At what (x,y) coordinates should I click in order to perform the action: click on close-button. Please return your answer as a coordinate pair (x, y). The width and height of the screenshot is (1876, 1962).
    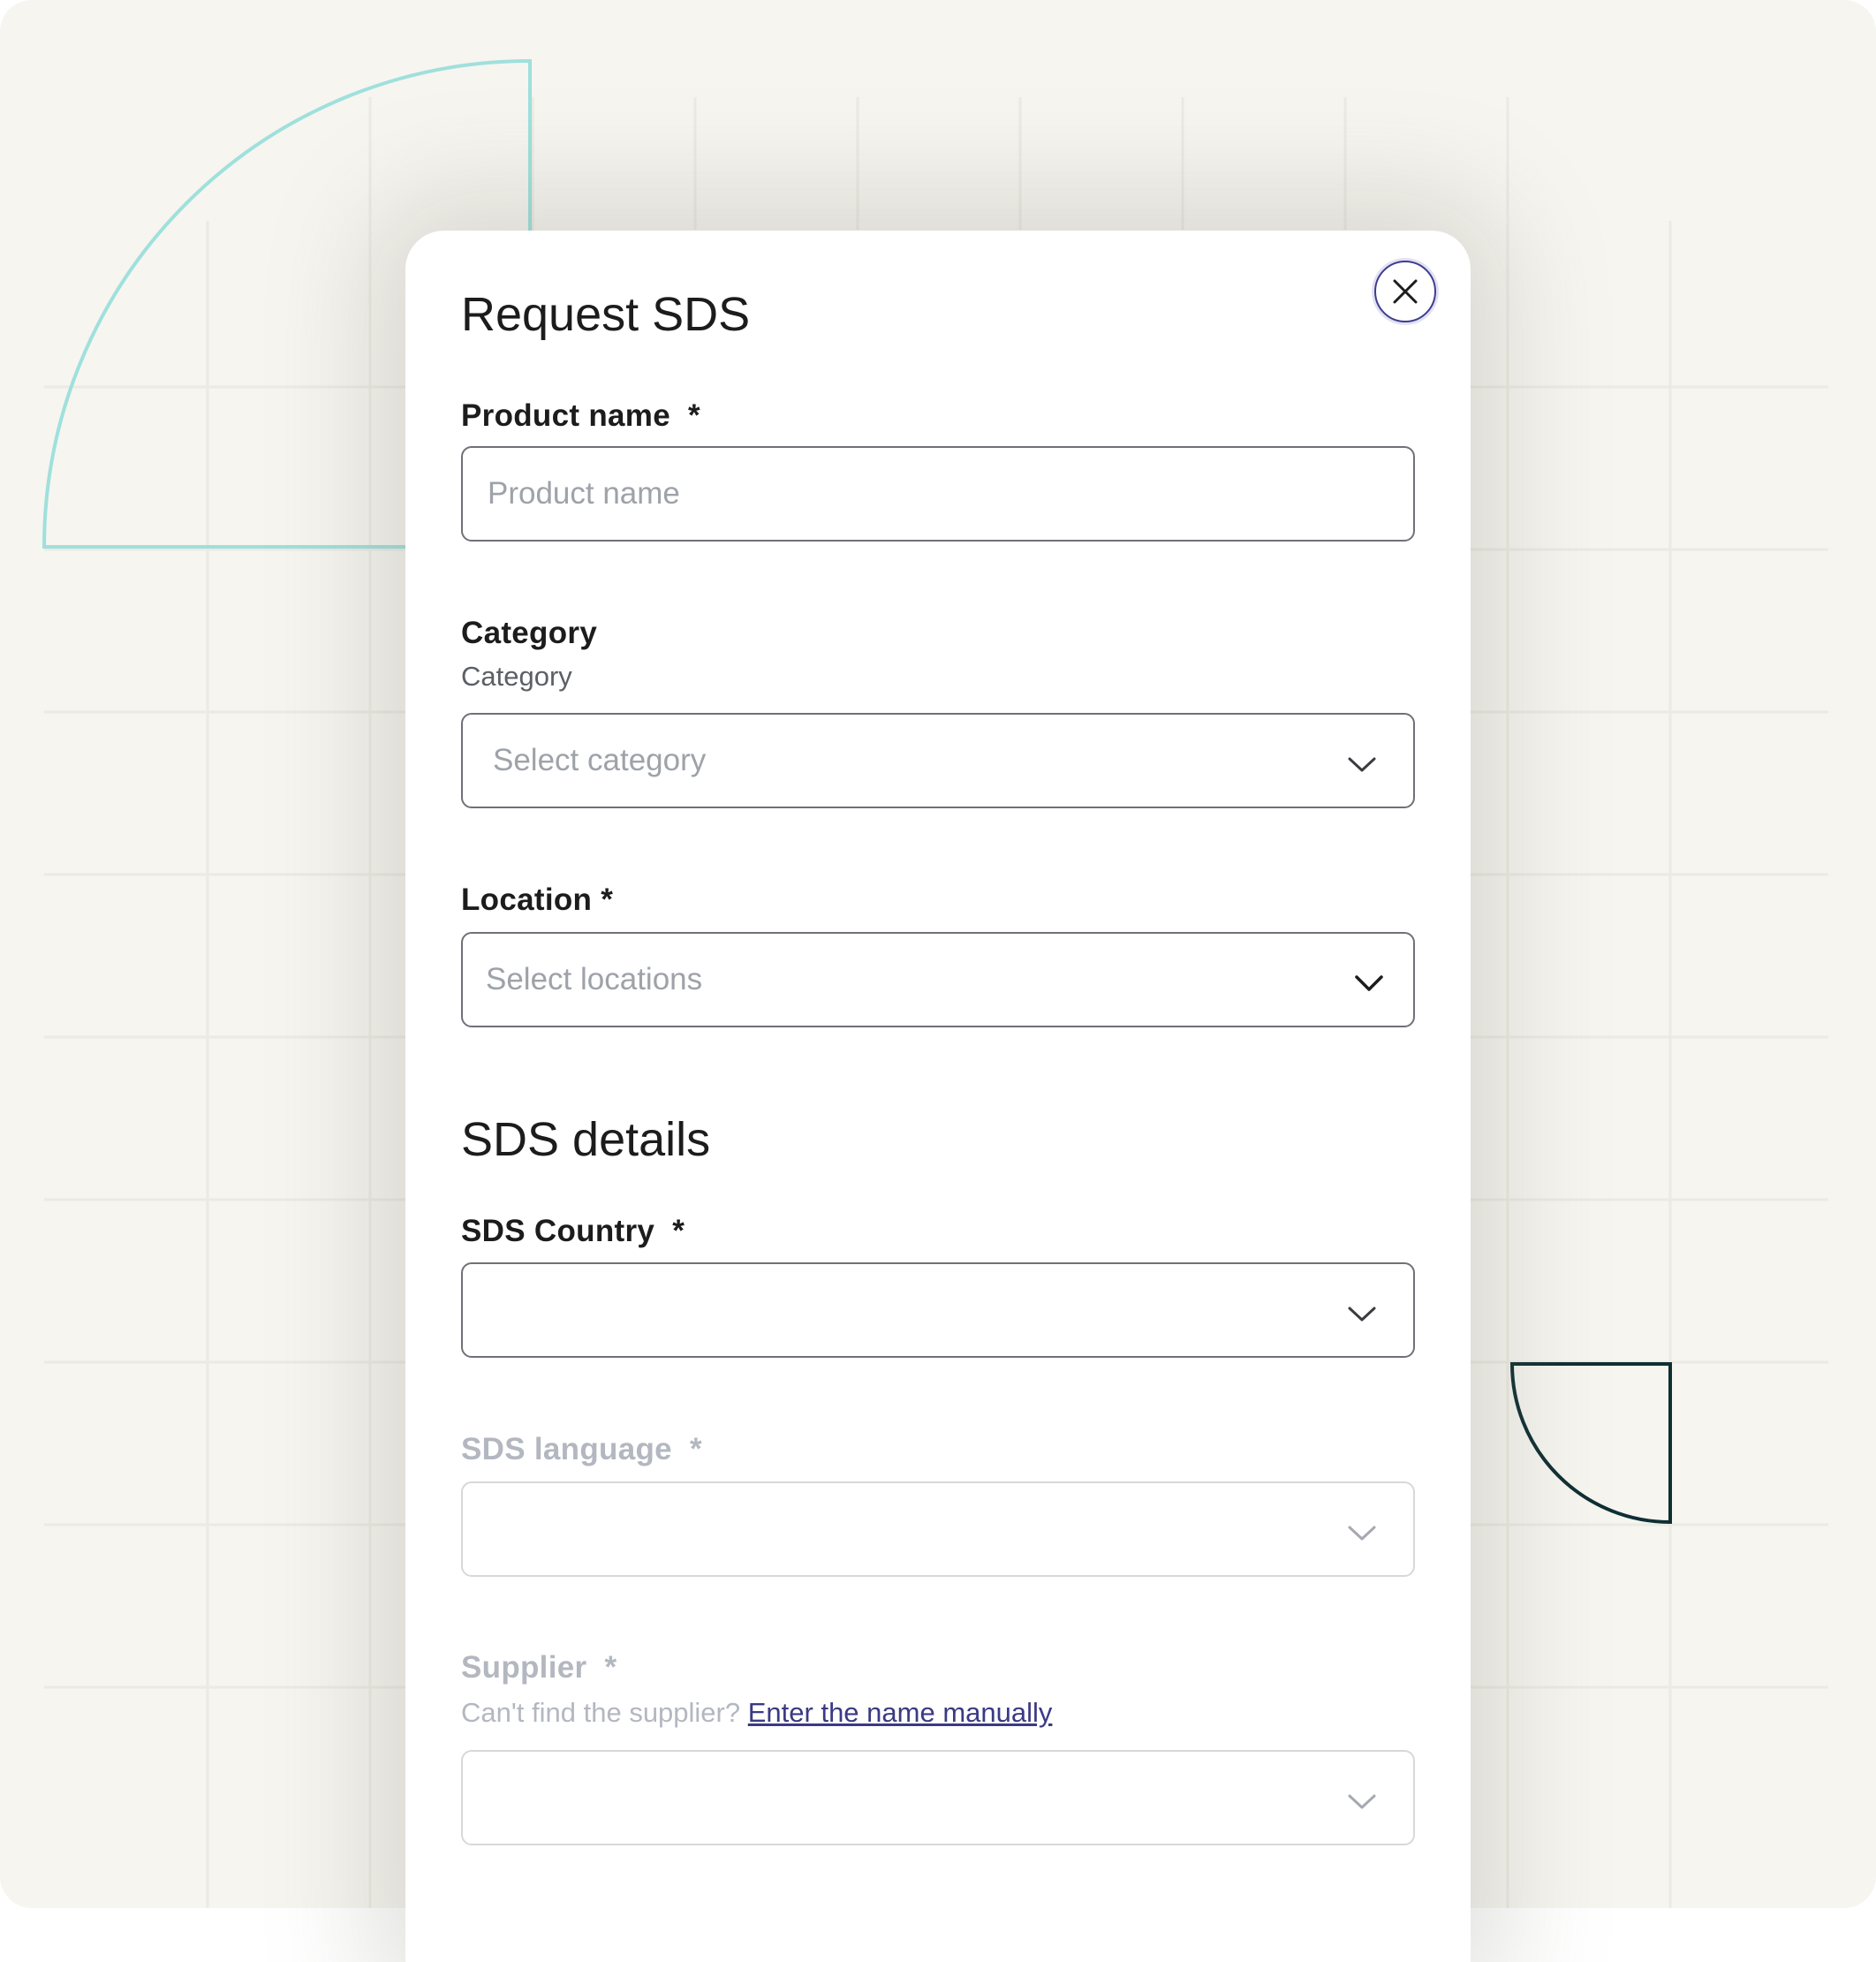
    Looking at the image, I should click on (1405, 291).